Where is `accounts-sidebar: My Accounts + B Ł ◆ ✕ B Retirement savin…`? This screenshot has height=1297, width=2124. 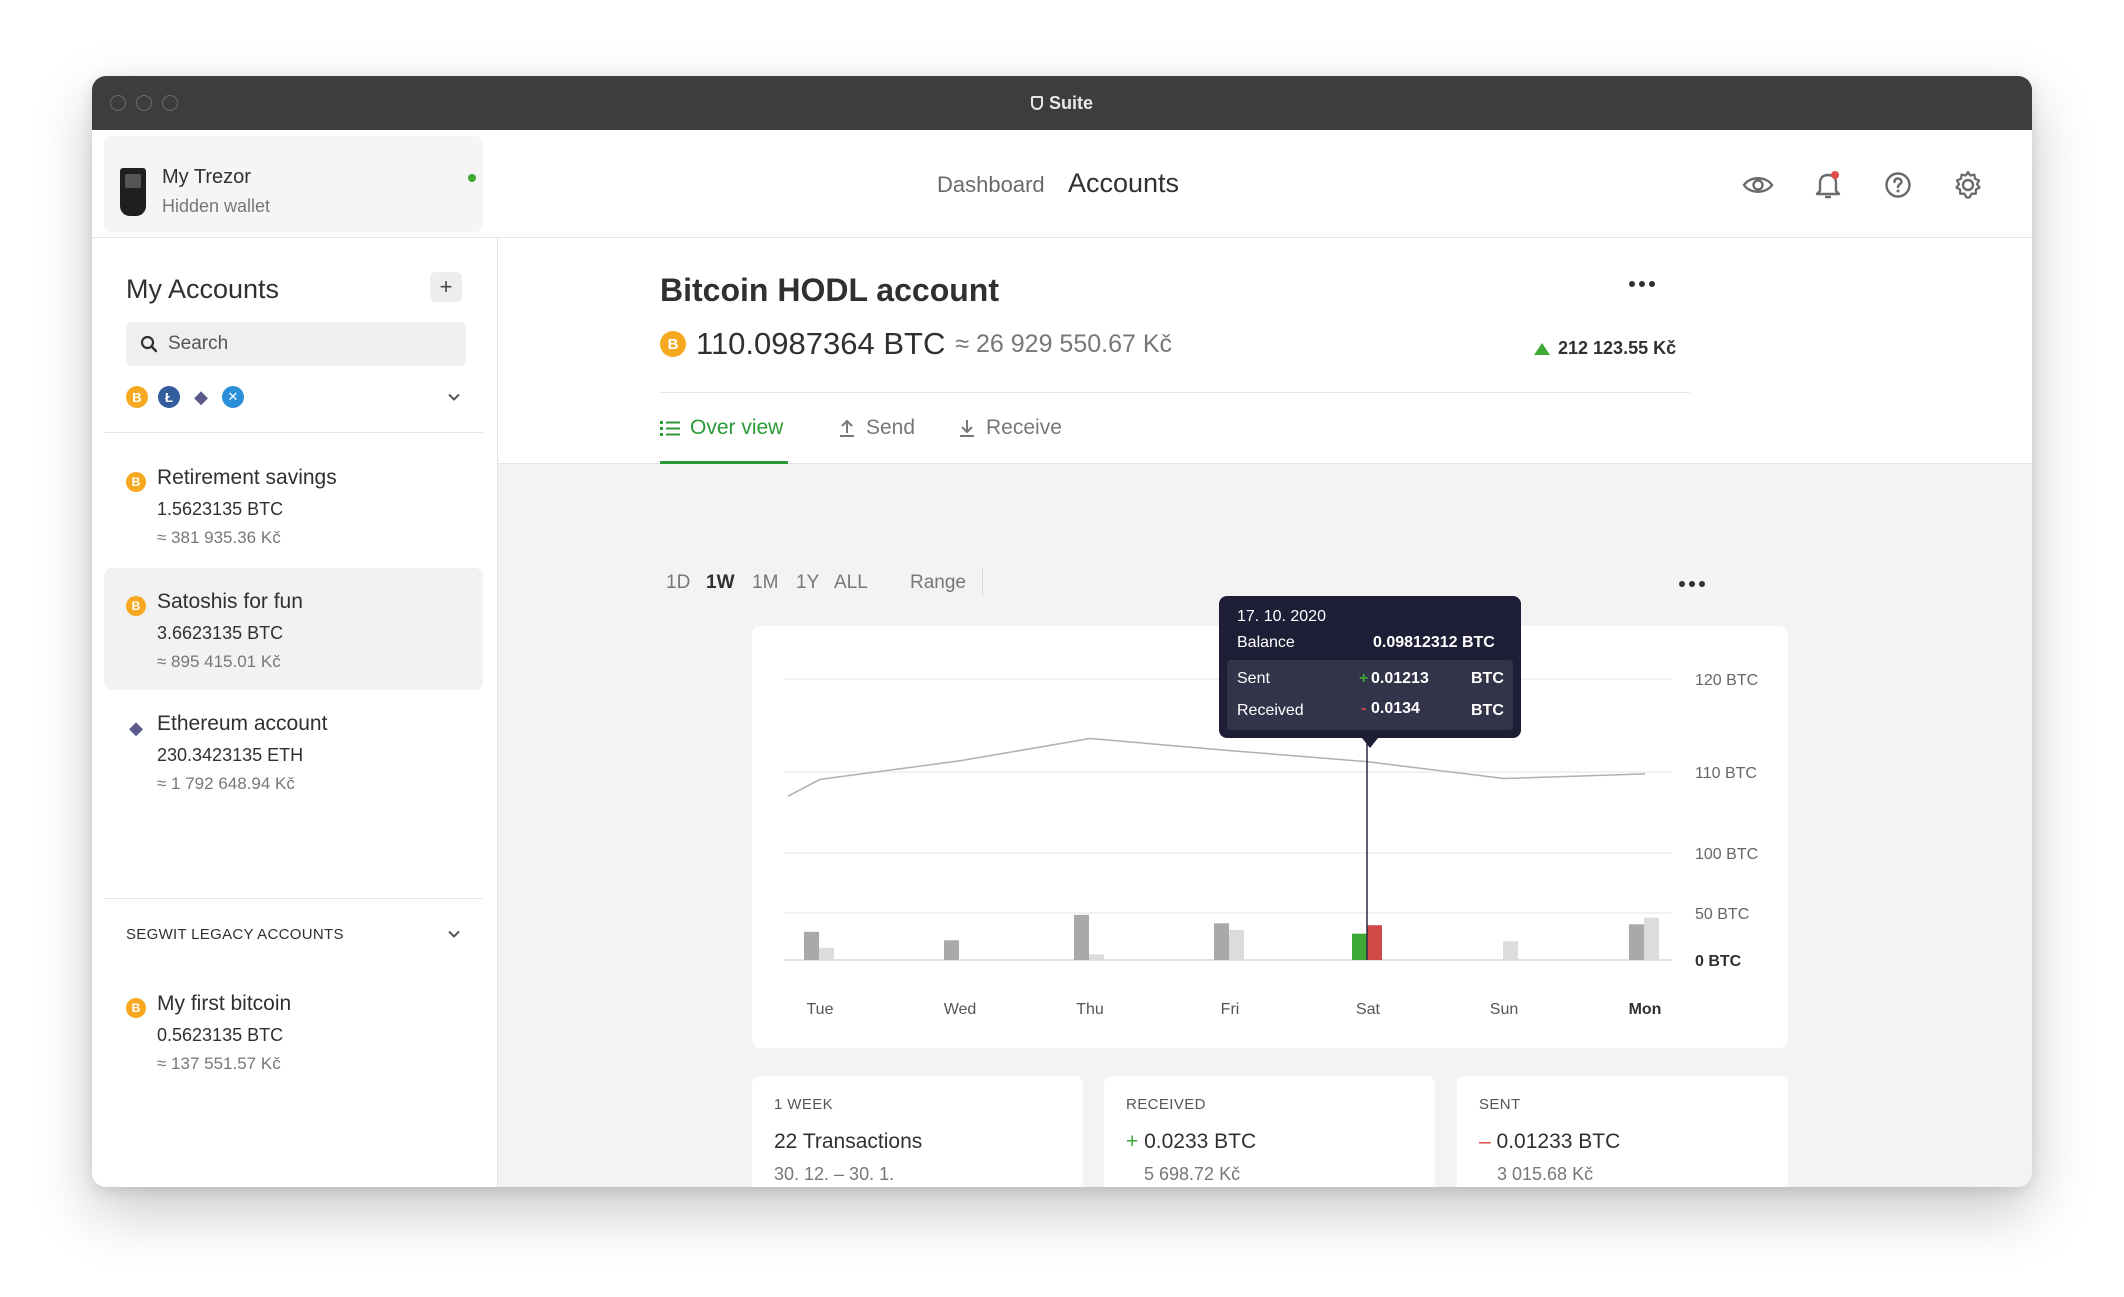 accounts-sidebar: My Accounts + B Ł ◆ ✕ B Retirement savin… is located at coordinates (295, 712).